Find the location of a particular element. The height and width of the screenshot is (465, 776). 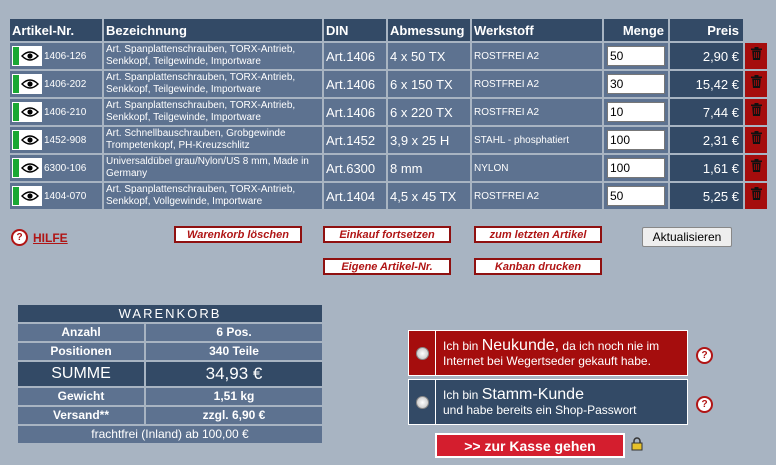

help-link: ? HILFE is located at coordinates (39, 237).